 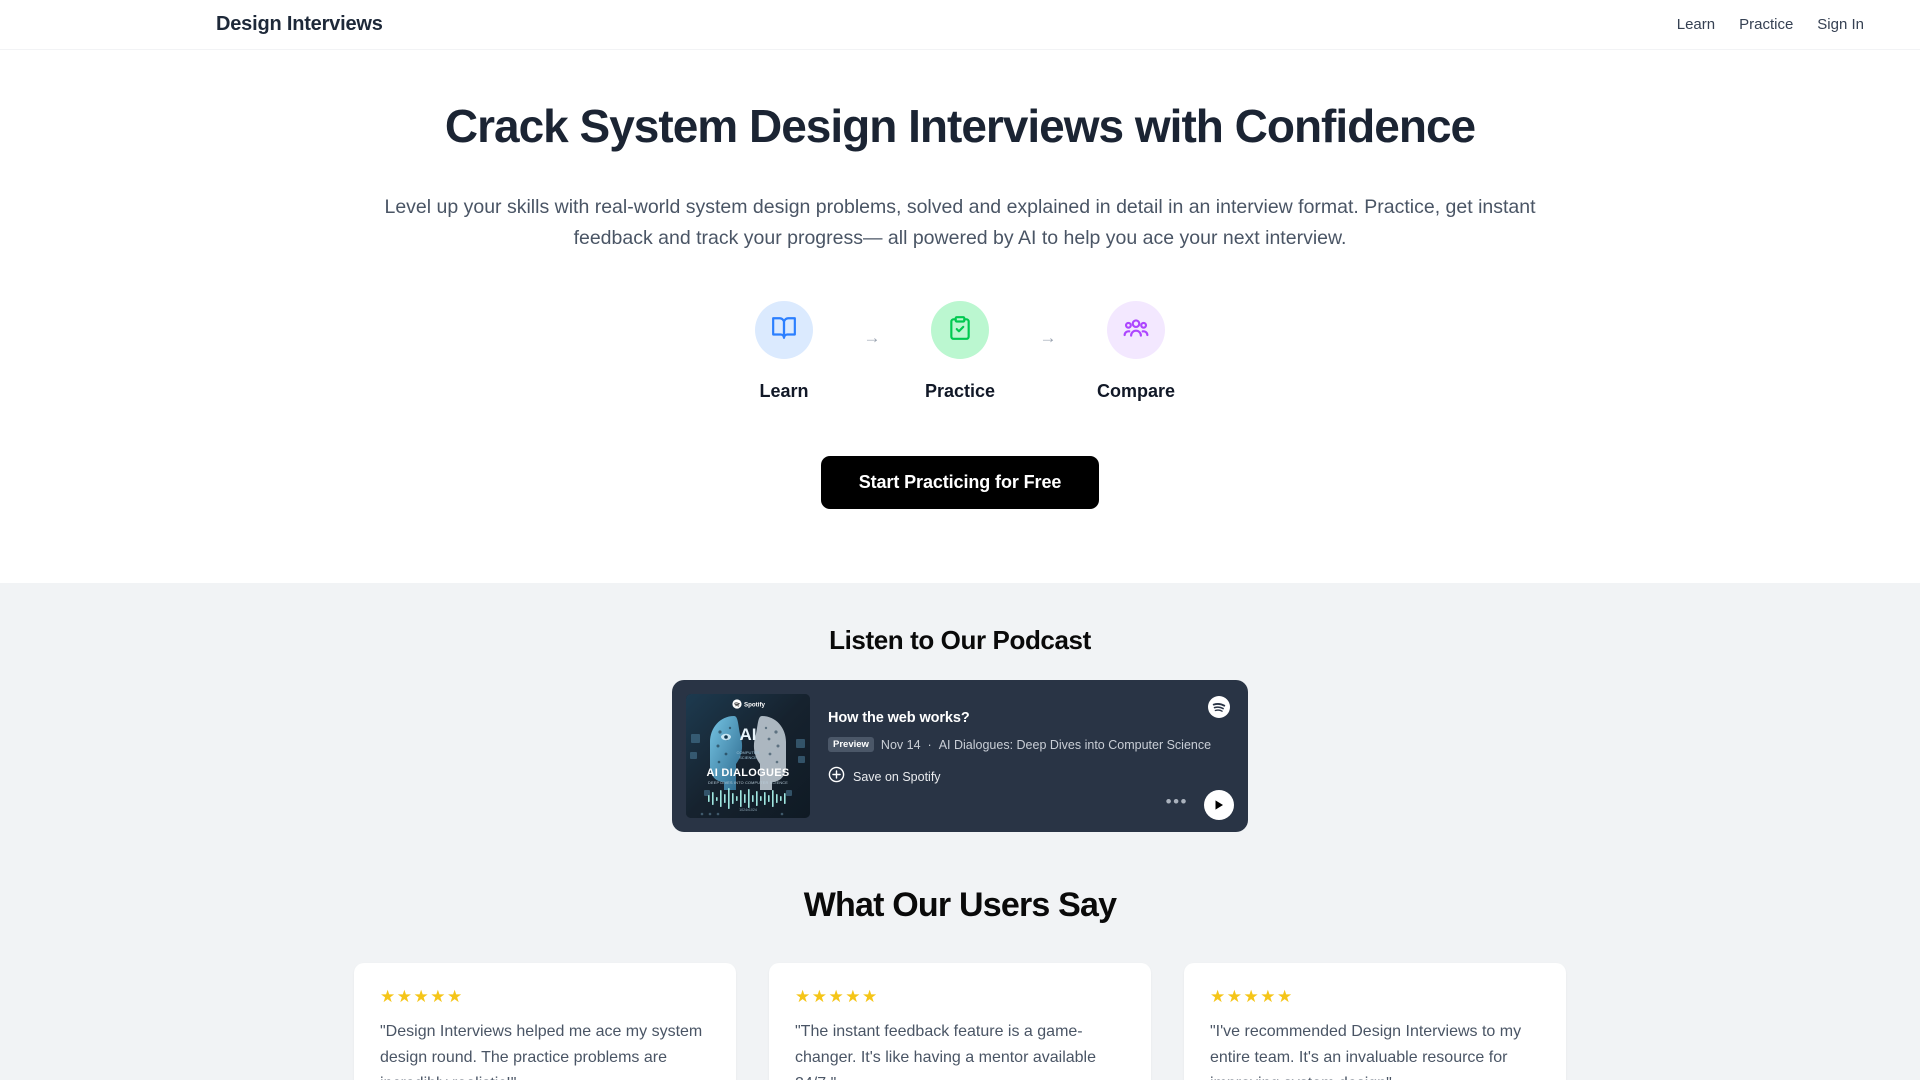 What do you see at coordinates (747, 773) in the screenshot?
I see `svg-text: AI DIALOGUES` at bounding box center [747, 773].